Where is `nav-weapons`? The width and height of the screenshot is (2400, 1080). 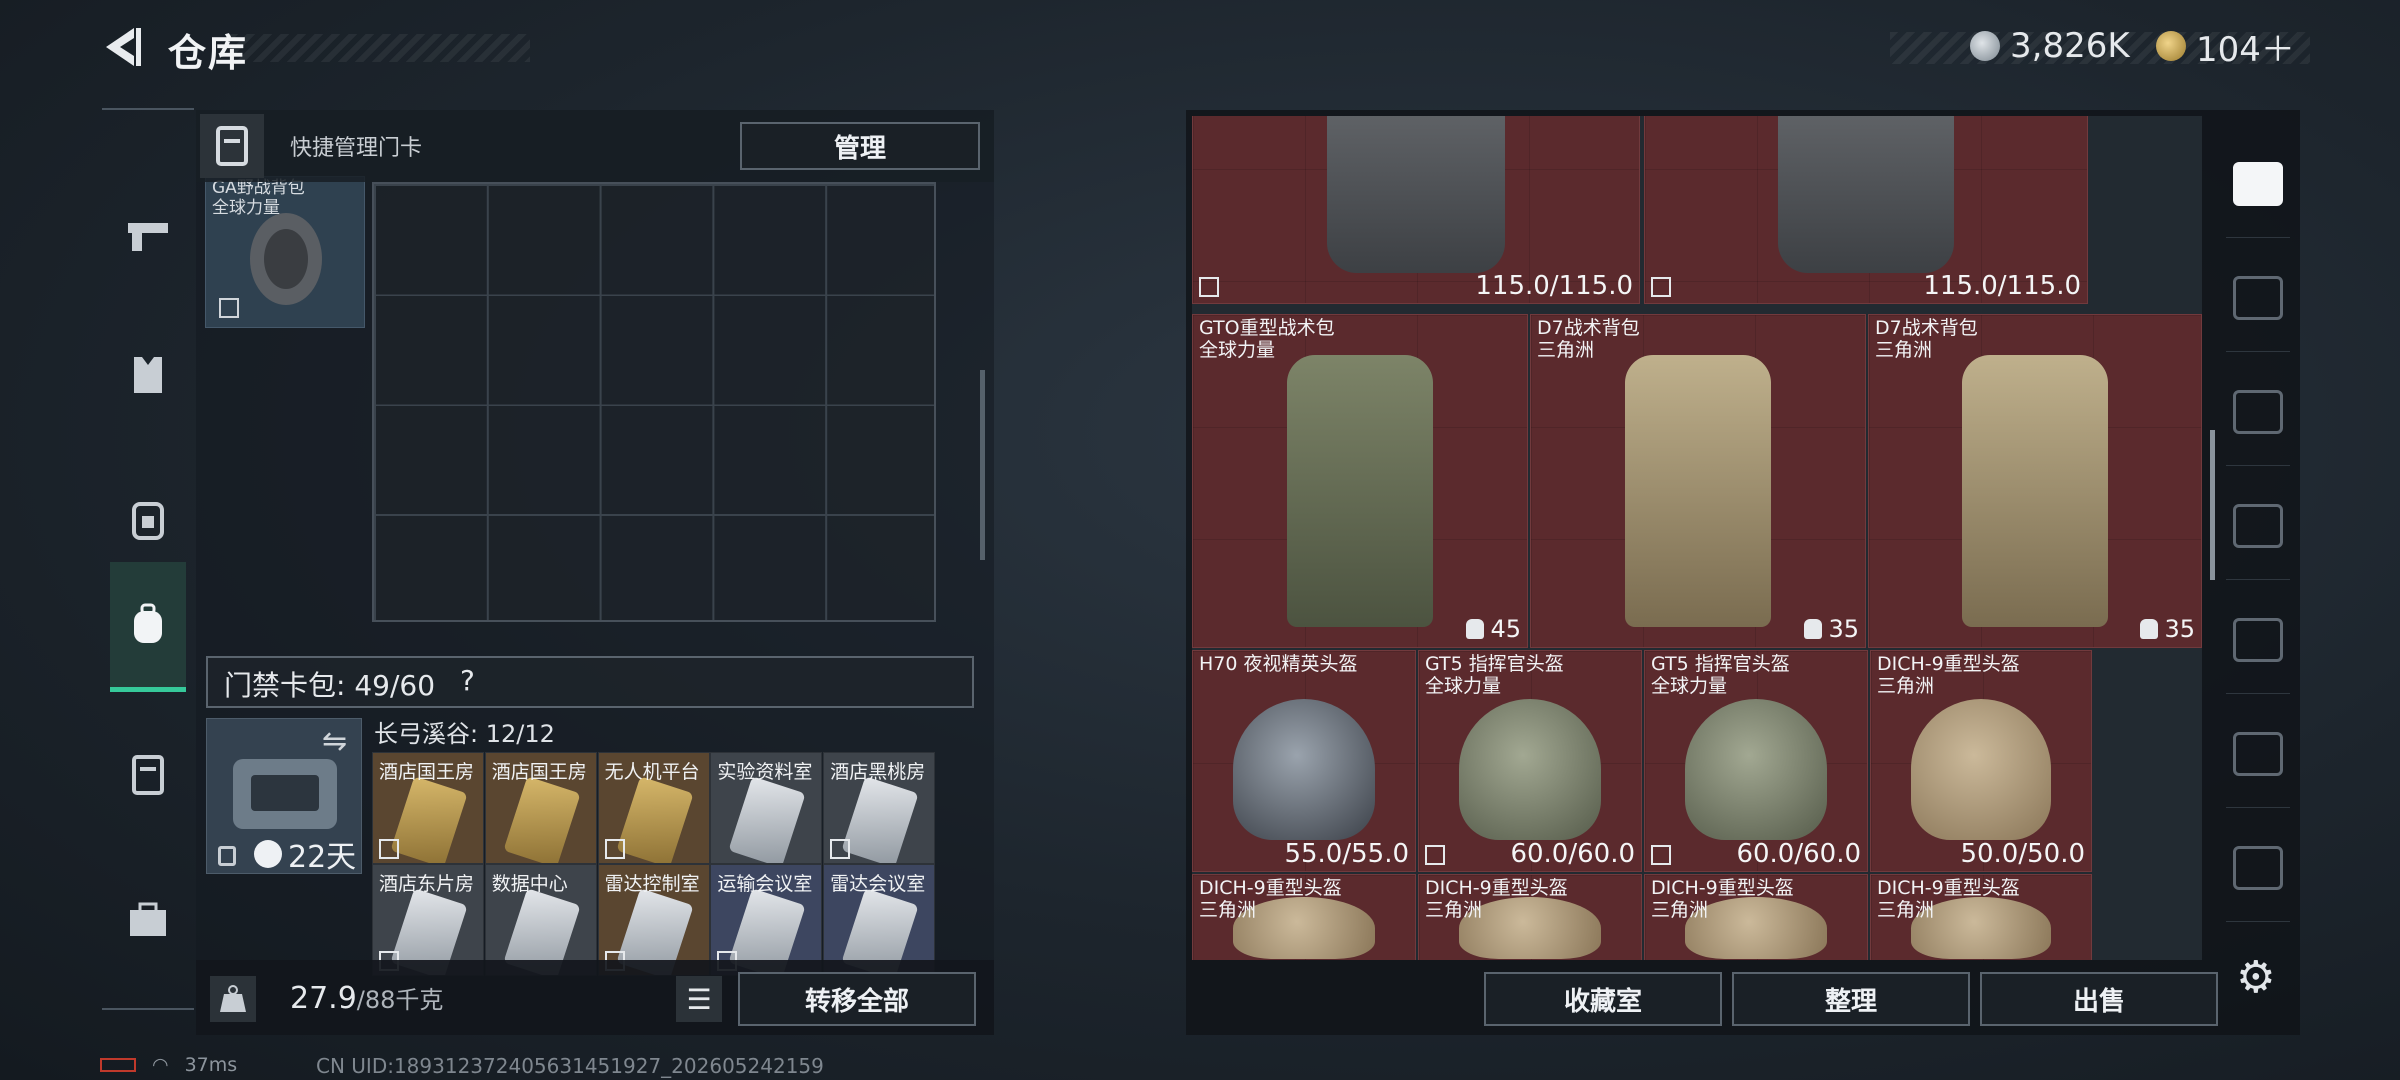 nav-weapons is located at coordinates (148, 235).